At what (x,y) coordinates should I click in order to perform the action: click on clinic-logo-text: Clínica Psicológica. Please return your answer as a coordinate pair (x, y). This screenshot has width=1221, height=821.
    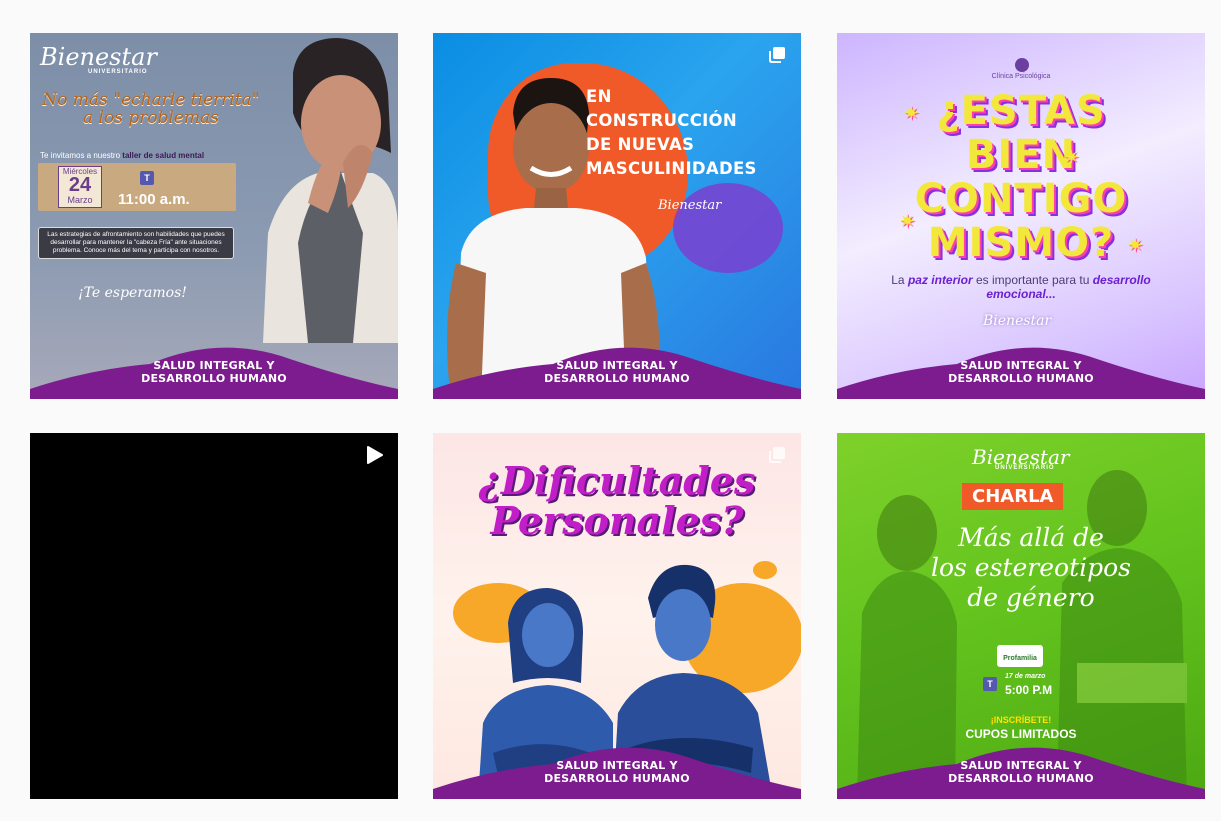
    Looking at the image, I should click on (1021, 76).